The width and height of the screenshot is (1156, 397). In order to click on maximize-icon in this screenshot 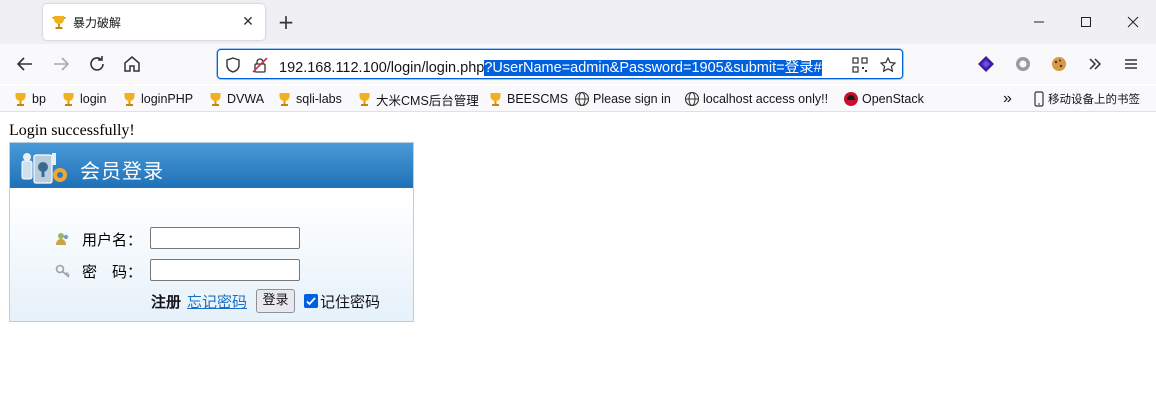, I will do `click(1086, 22)`.